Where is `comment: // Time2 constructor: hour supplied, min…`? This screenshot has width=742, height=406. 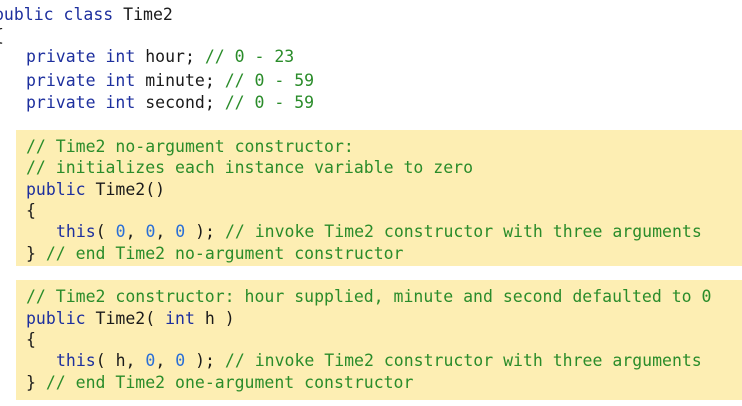 comment: // Time2 constructor: hour supplied, min… is located at coordinates (369, 296).